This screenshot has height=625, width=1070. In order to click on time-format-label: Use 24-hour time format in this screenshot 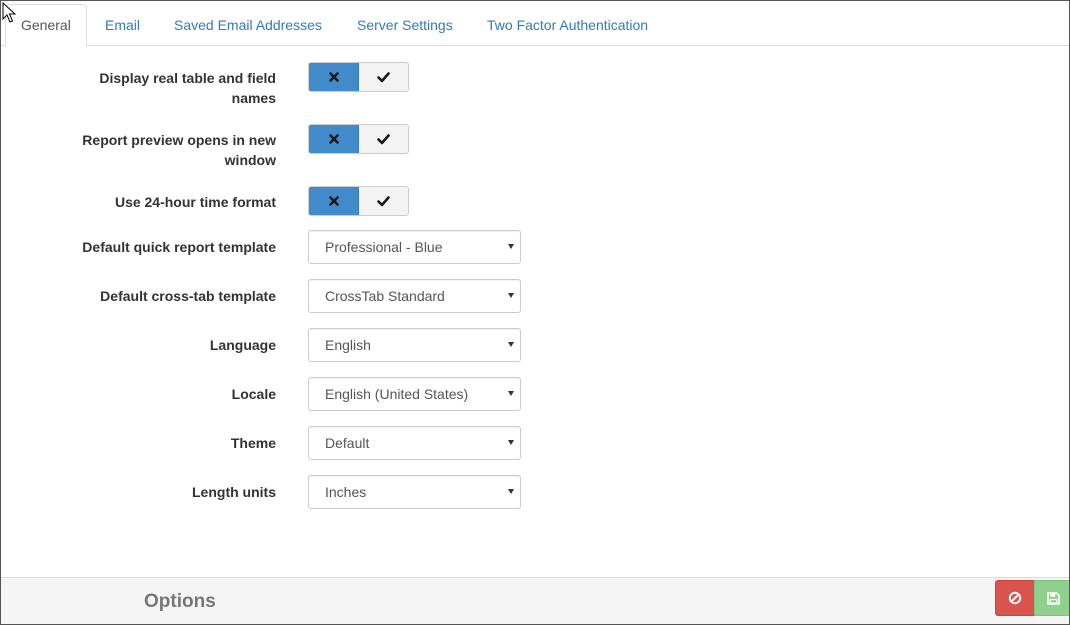, I will do `click(195, 202)`.